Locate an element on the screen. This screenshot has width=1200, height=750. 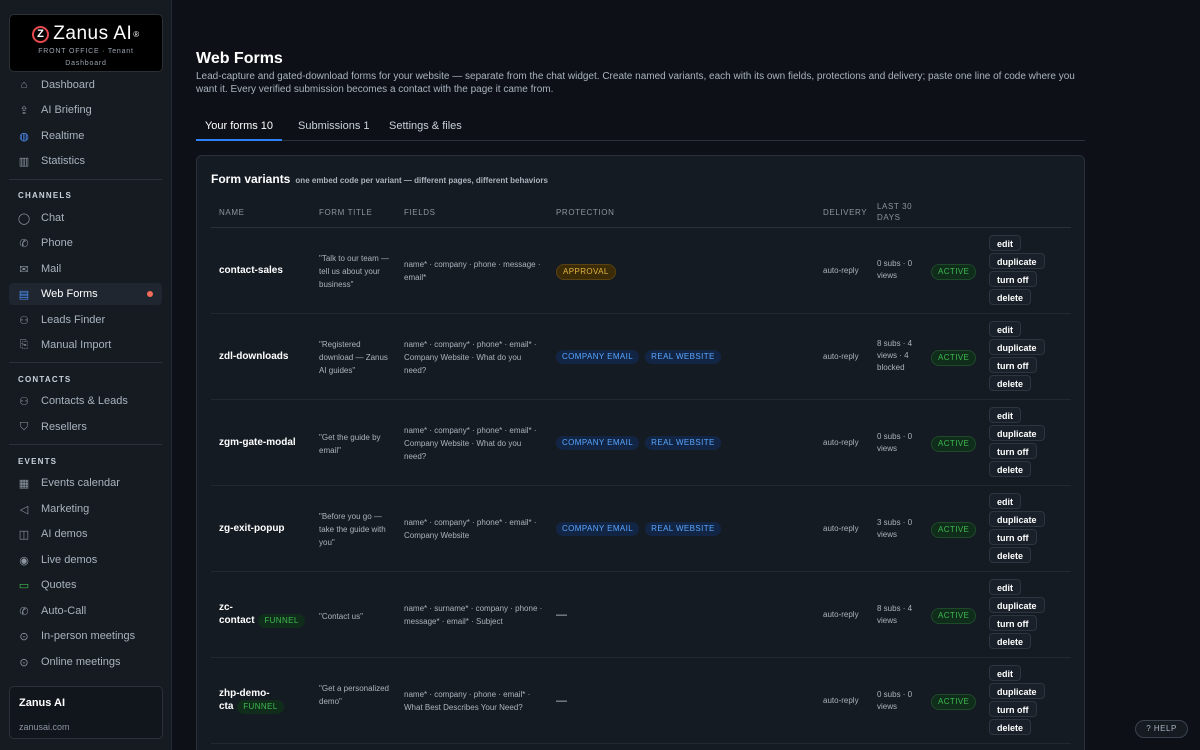
nav-divider is located at coordinates (85, 444).